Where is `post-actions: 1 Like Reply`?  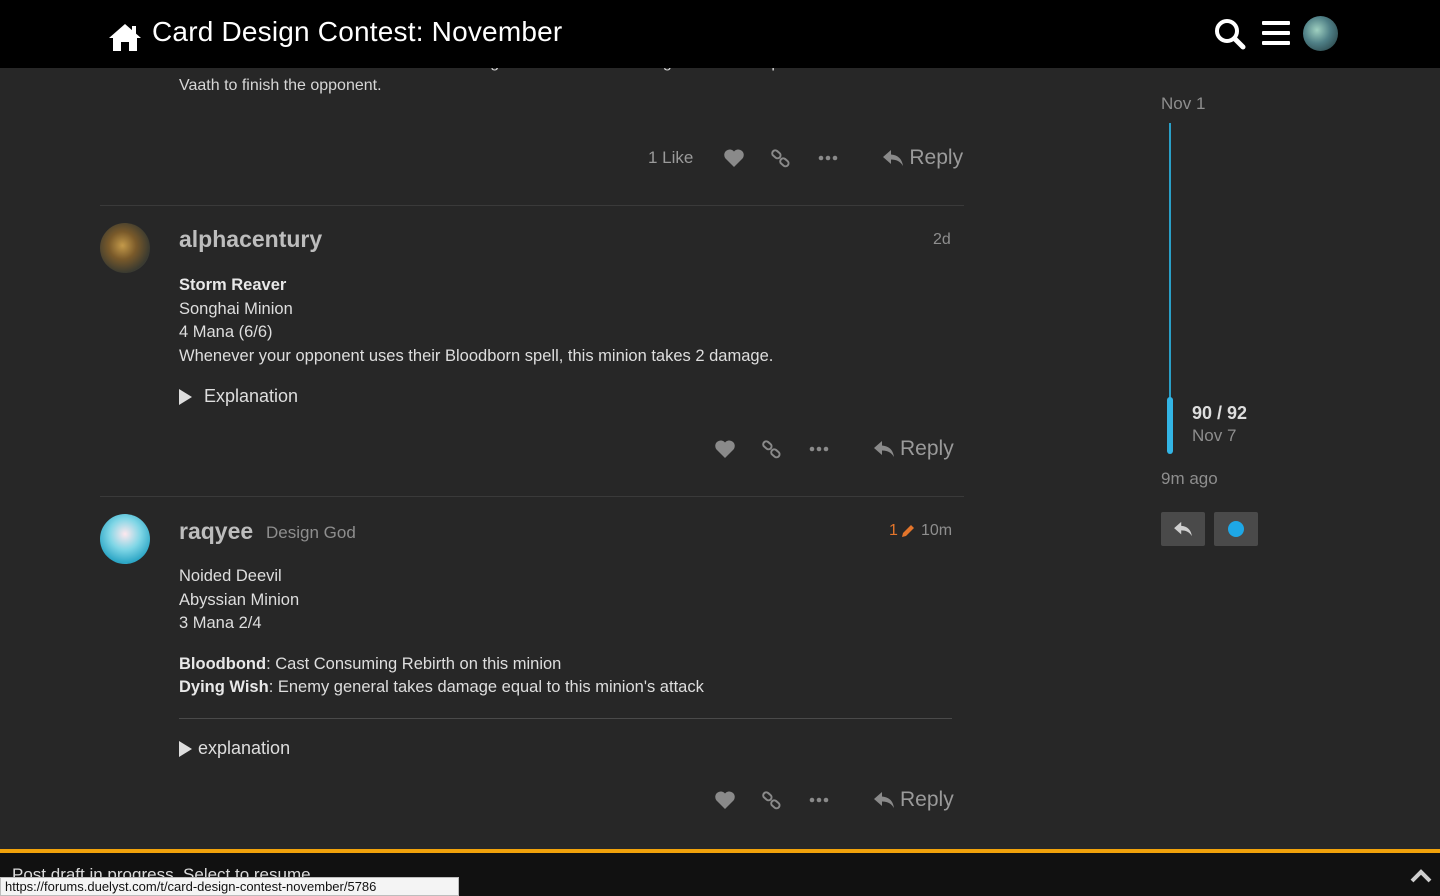
post-actions: 1 Like Reply is located at coordinates (805, 158).